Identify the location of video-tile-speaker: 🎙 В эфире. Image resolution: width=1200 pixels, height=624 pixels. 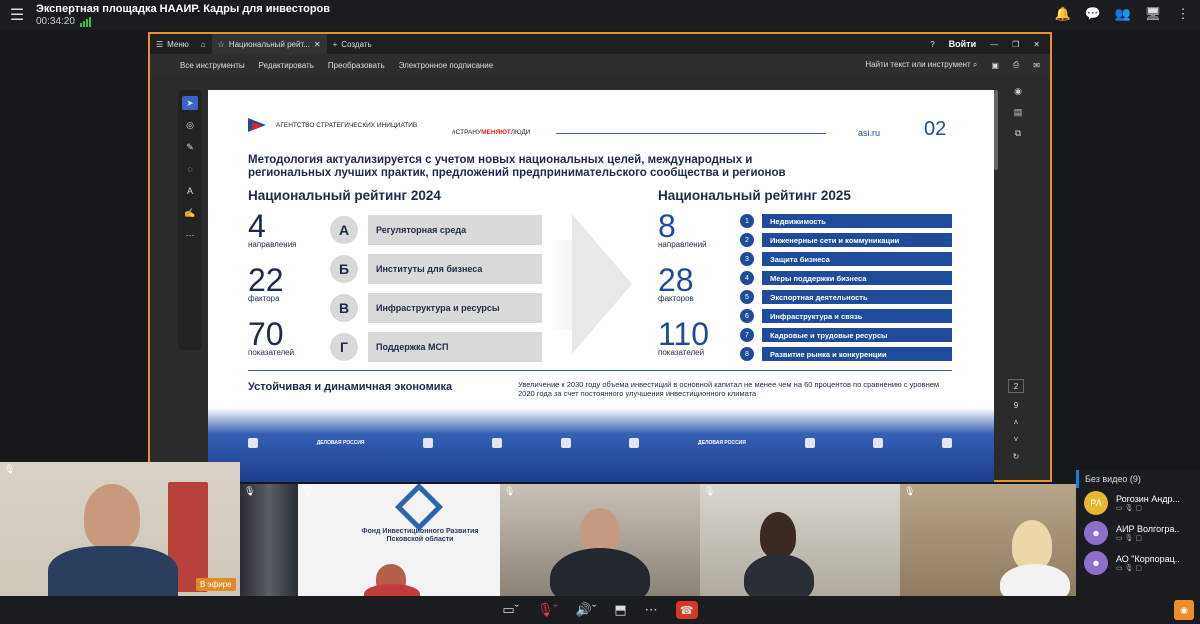
(120, 529).